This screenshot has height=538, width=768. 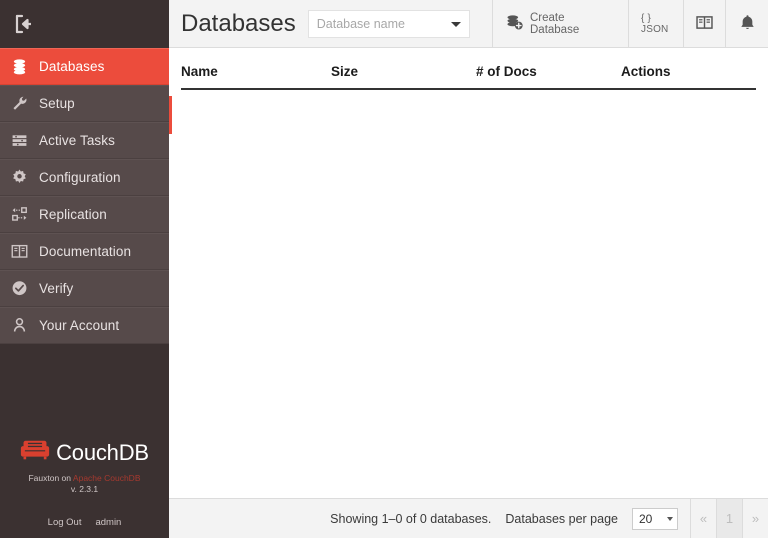 I want to click on sidebar-item-documentation: Documentation, so click(x=84, y=251).